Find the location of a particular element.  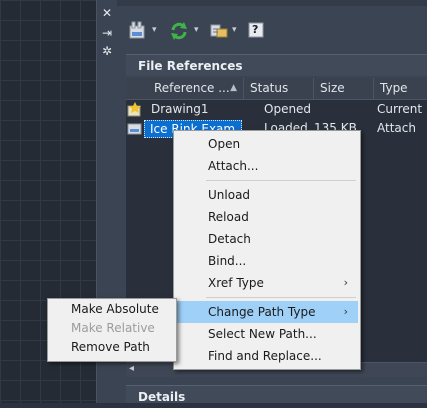

table-row: Drawing1 Opened Current is located at coordinates (276, 109).